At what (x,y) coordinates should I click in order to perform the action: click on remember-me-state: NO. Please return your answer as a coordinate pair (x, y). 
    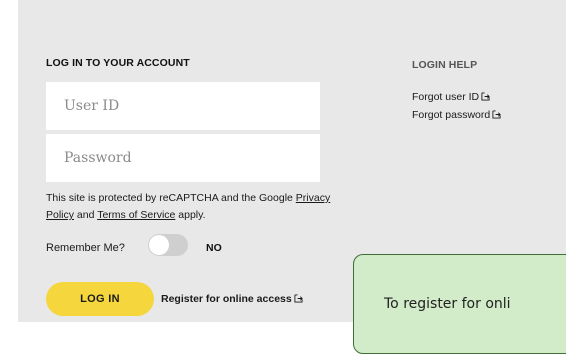
    Looking at the image, I should click on (214, 248).